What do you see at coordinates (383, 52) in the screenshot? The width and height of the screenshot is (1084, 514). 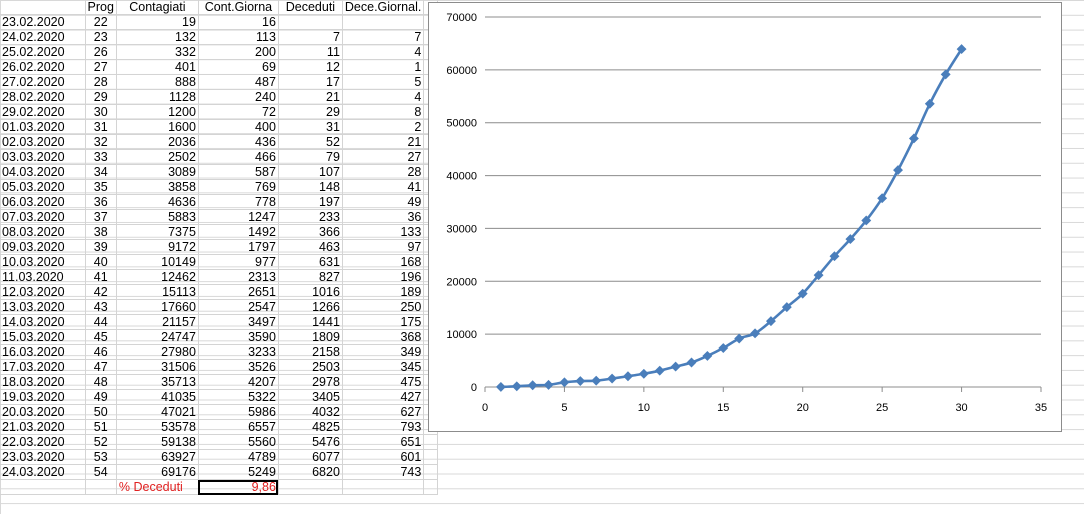 I see `cell-dece-giornal: 4` at bounding box center [383, 52].